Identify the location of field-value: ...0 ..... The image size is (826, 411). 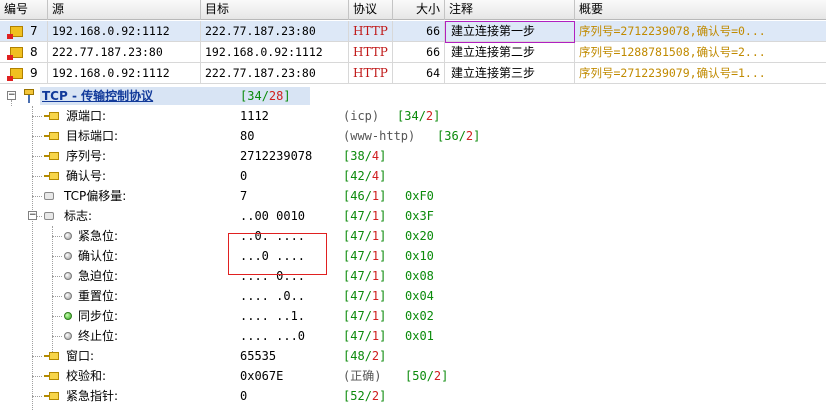
(273, 256).